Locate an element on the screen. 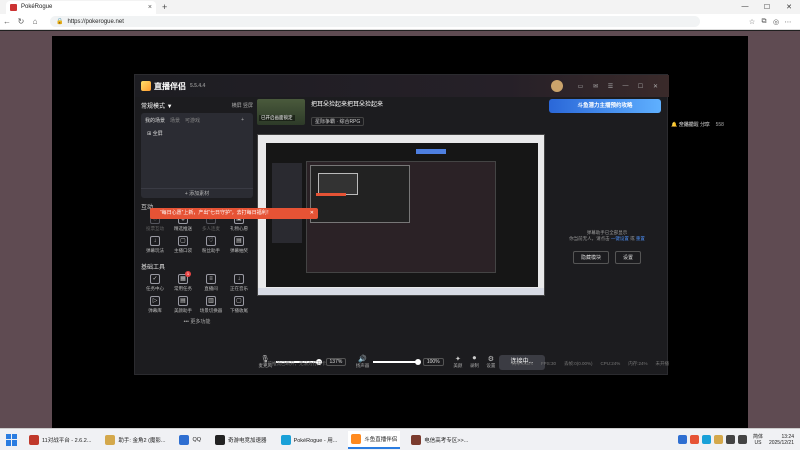 The width and height of the screenshot is (800, 450). wifi-icon is located at coordinates (730, 439).